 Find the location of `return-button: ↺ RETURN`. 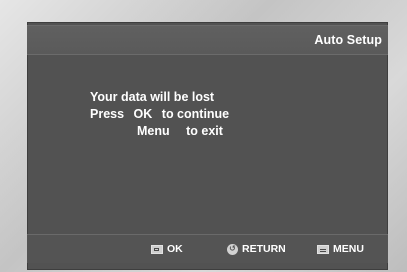

return-button: ↺ RETURN is located at coordinates (256, 249).